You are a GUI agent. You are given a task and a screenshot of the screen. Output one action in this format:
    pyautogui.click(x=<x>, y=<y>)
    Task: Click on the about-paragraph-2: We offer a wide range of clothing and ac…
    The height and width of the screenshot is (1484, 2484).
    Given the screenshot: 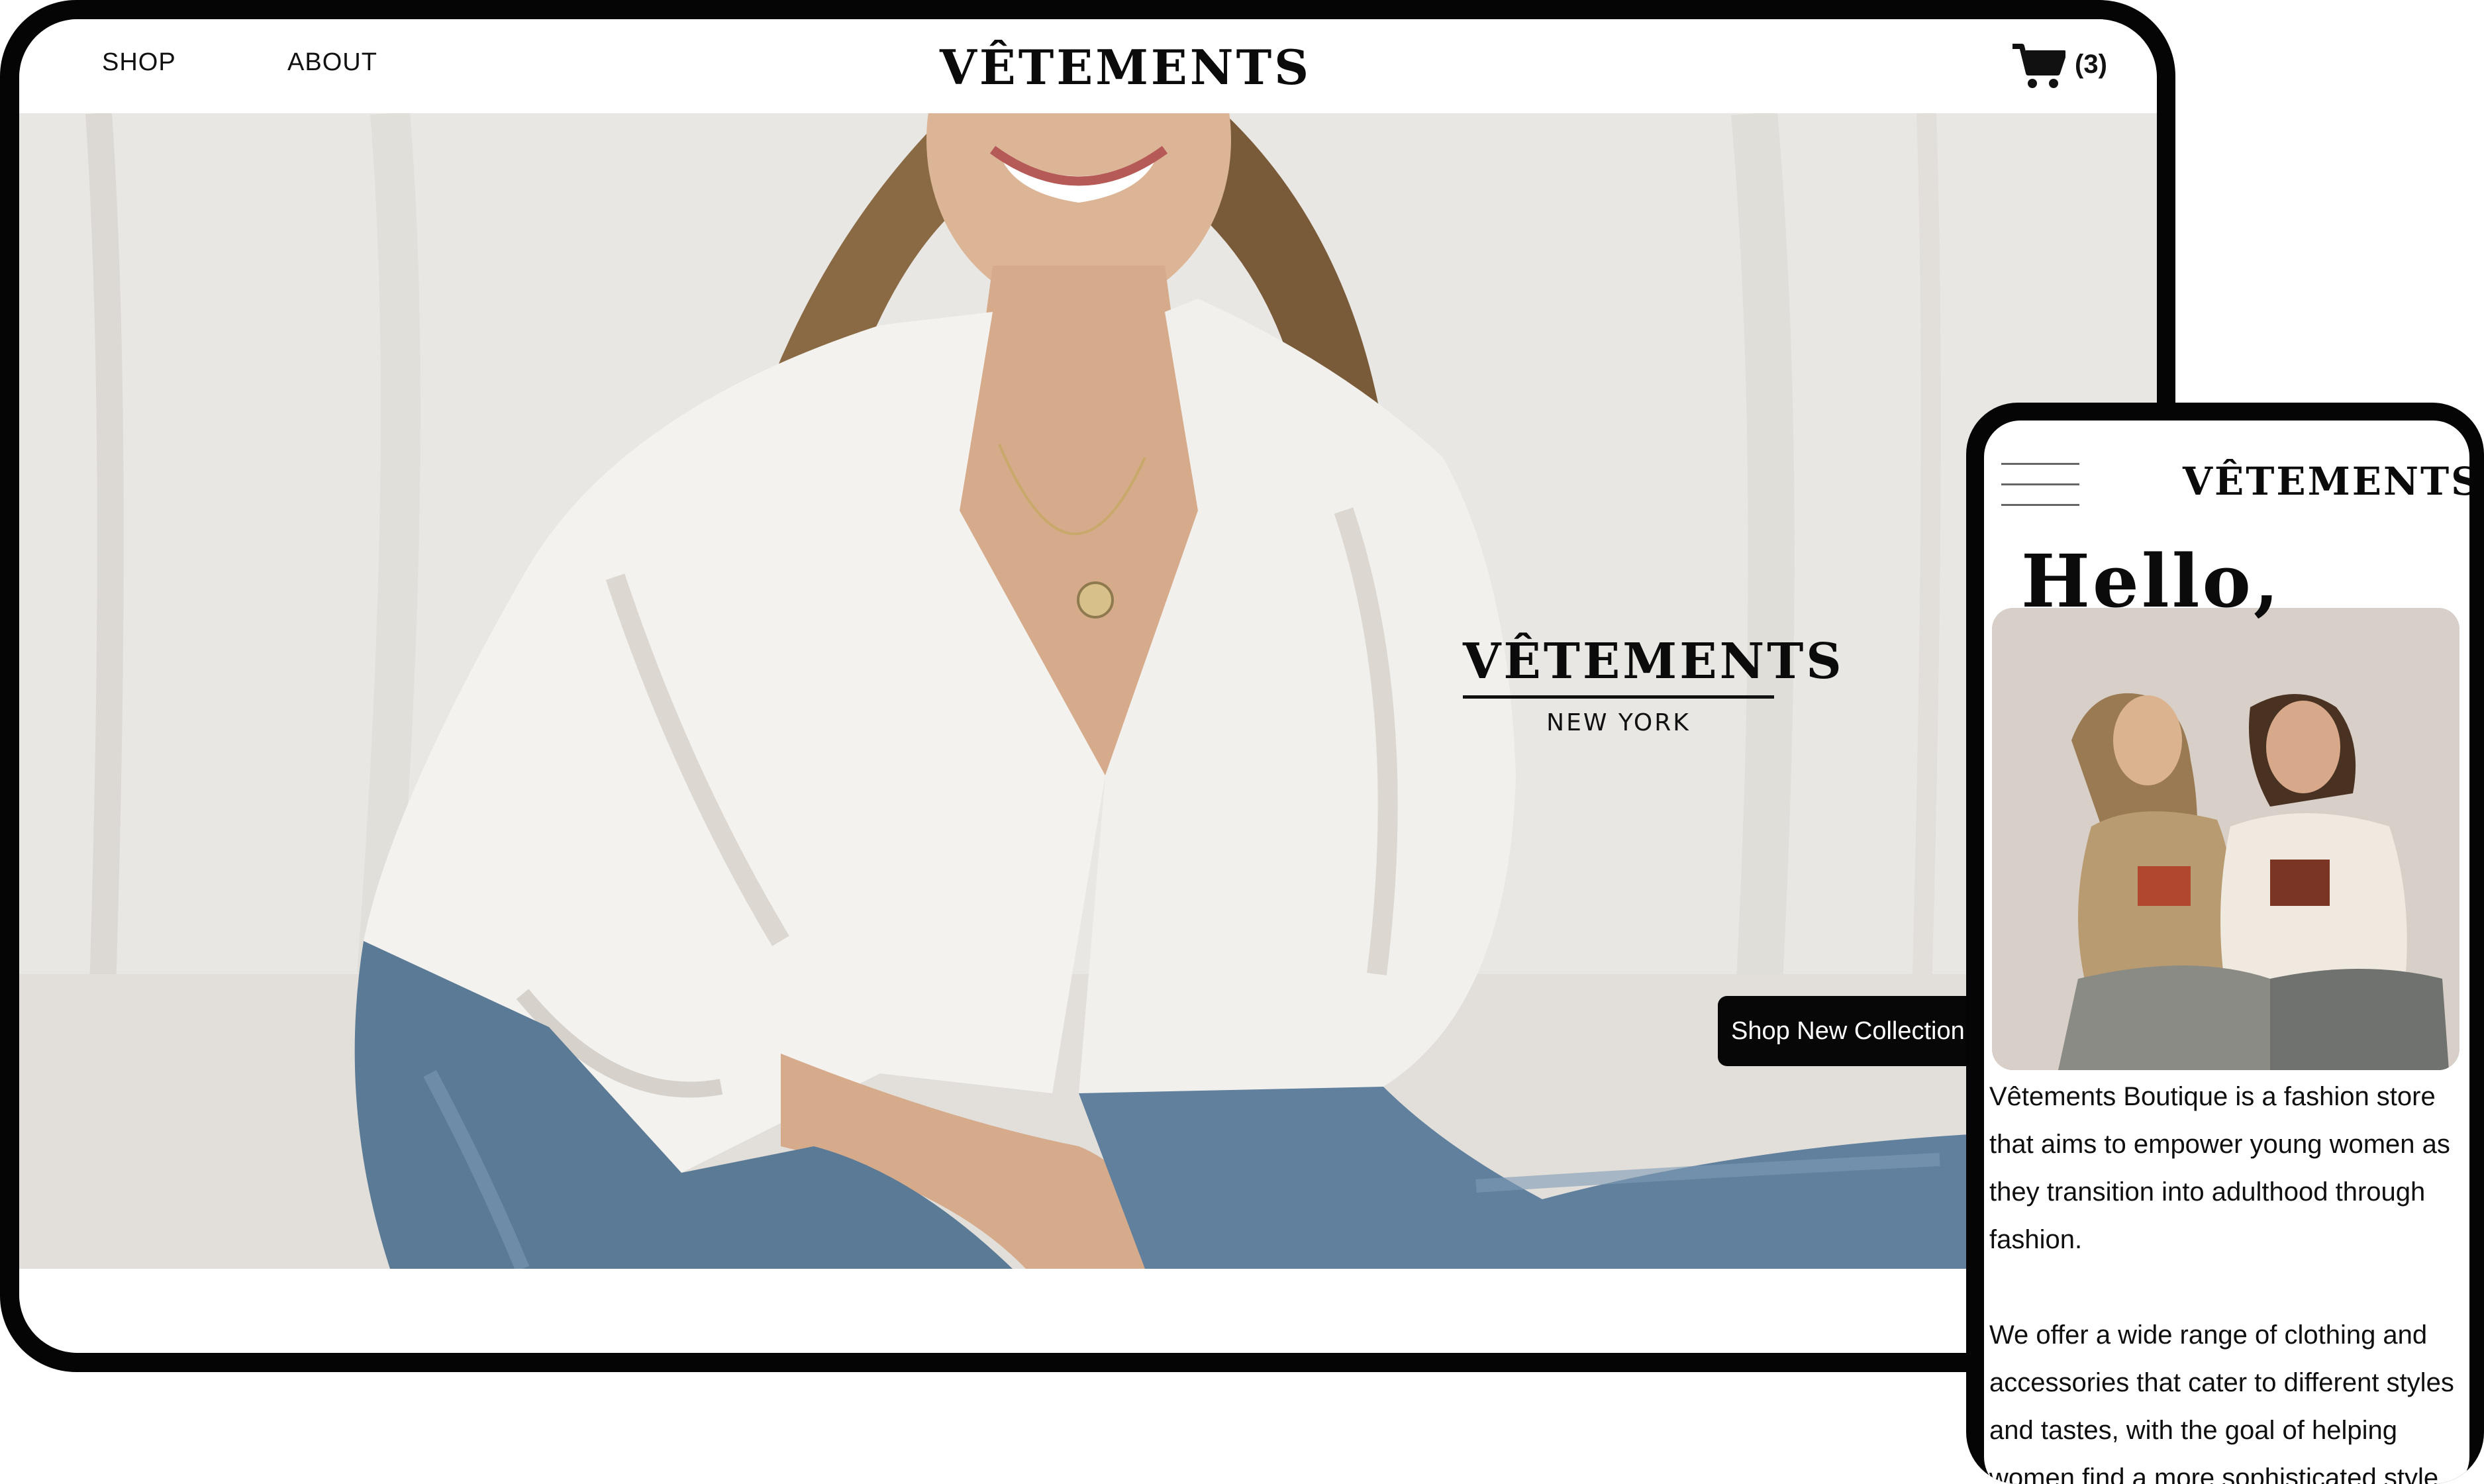 What is the action you would take?
    pyautogui.click(x=2221, y=1402)
    